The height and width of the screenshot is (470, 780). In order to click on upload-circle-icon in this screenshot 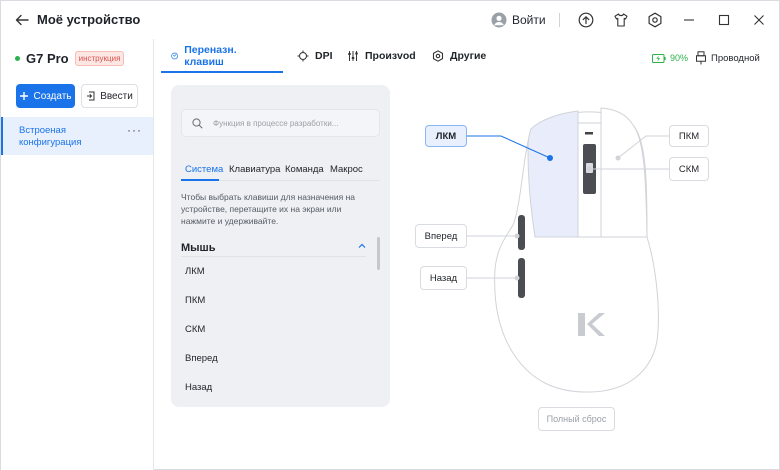, I will do `click(586, 20)`.